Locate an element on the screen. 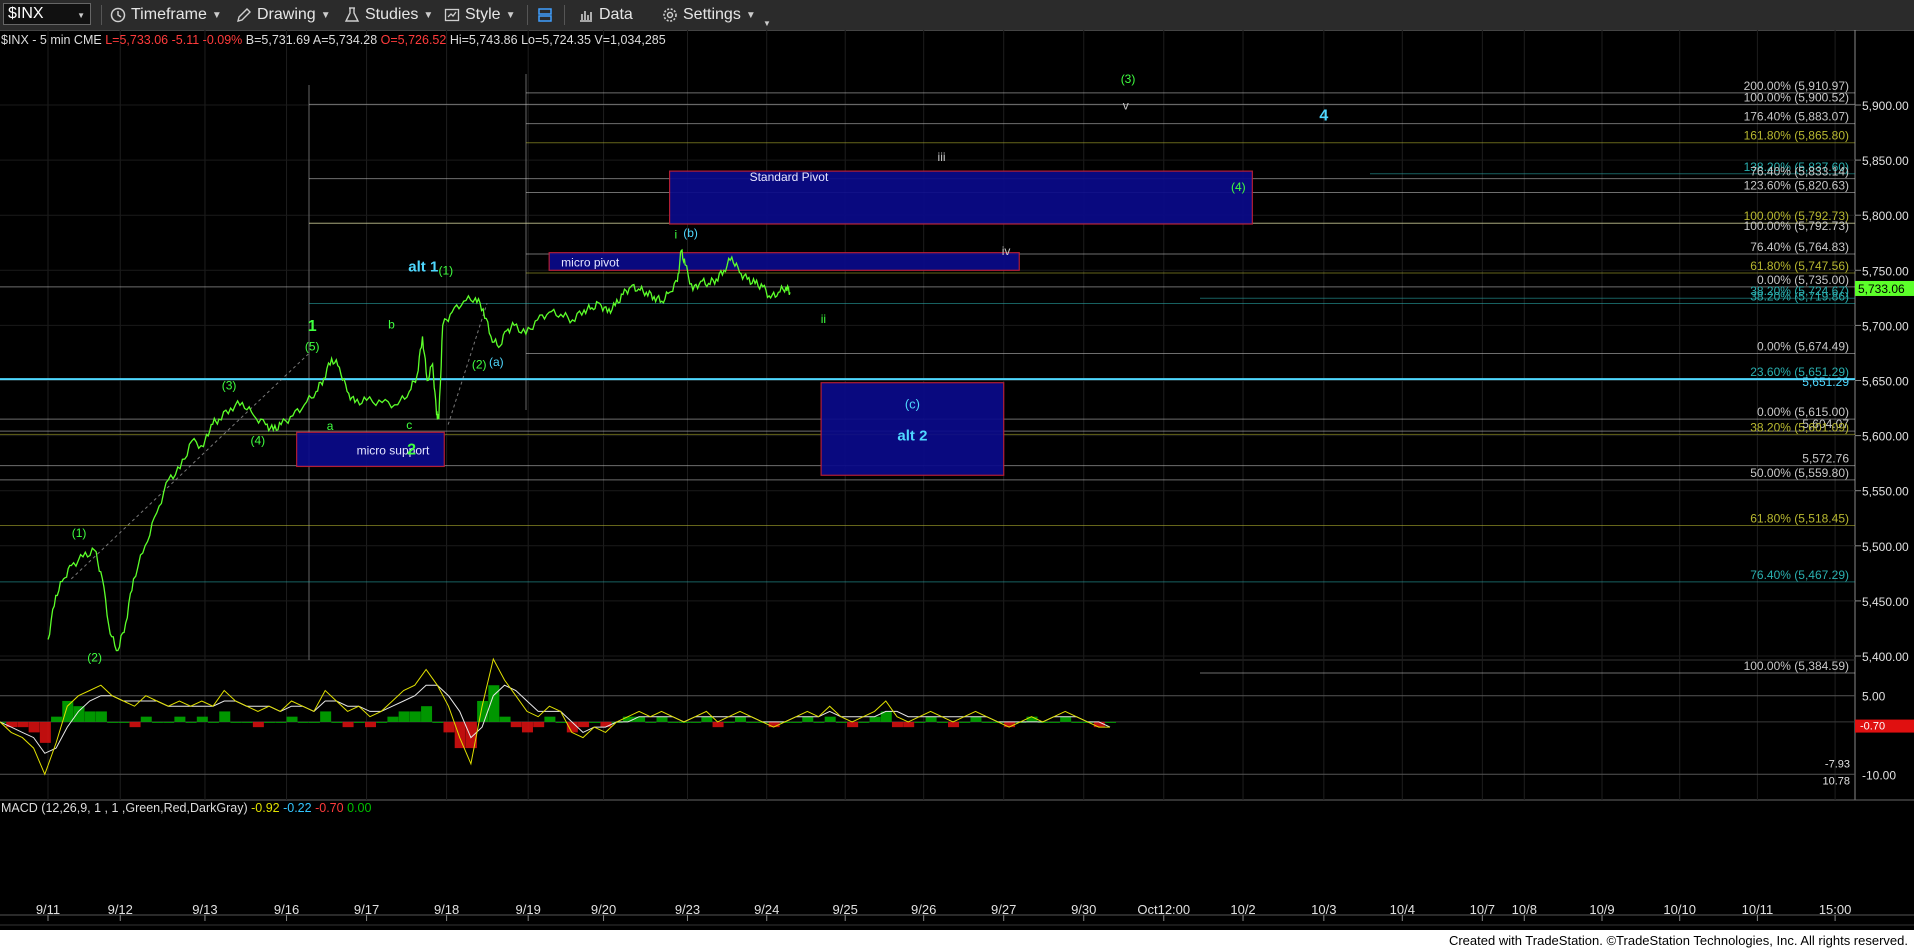  timeframe-menu: Timeframe ▼ is located at coordinates (166, 15).